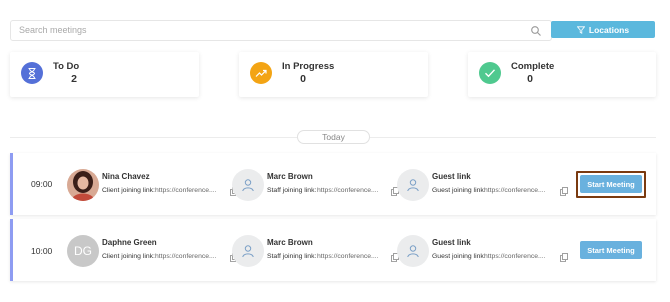 Image resolution: width=670 pixels, height=302 pixels. Describe the element at coordinates (126, 176) in the screenshot. I see `participant-name: Nina Chavez` at that location.